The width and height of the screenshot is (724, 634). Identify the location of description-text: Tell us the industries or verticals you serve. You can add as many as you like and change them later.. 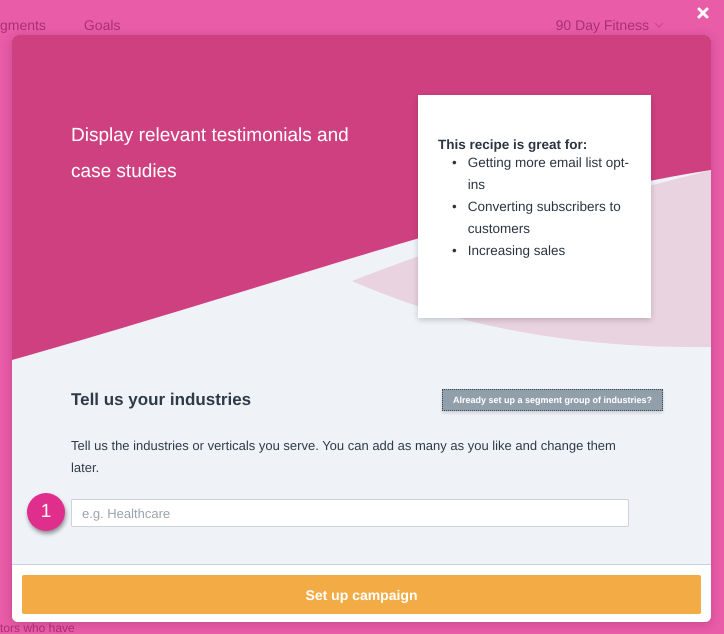
(344, 457).